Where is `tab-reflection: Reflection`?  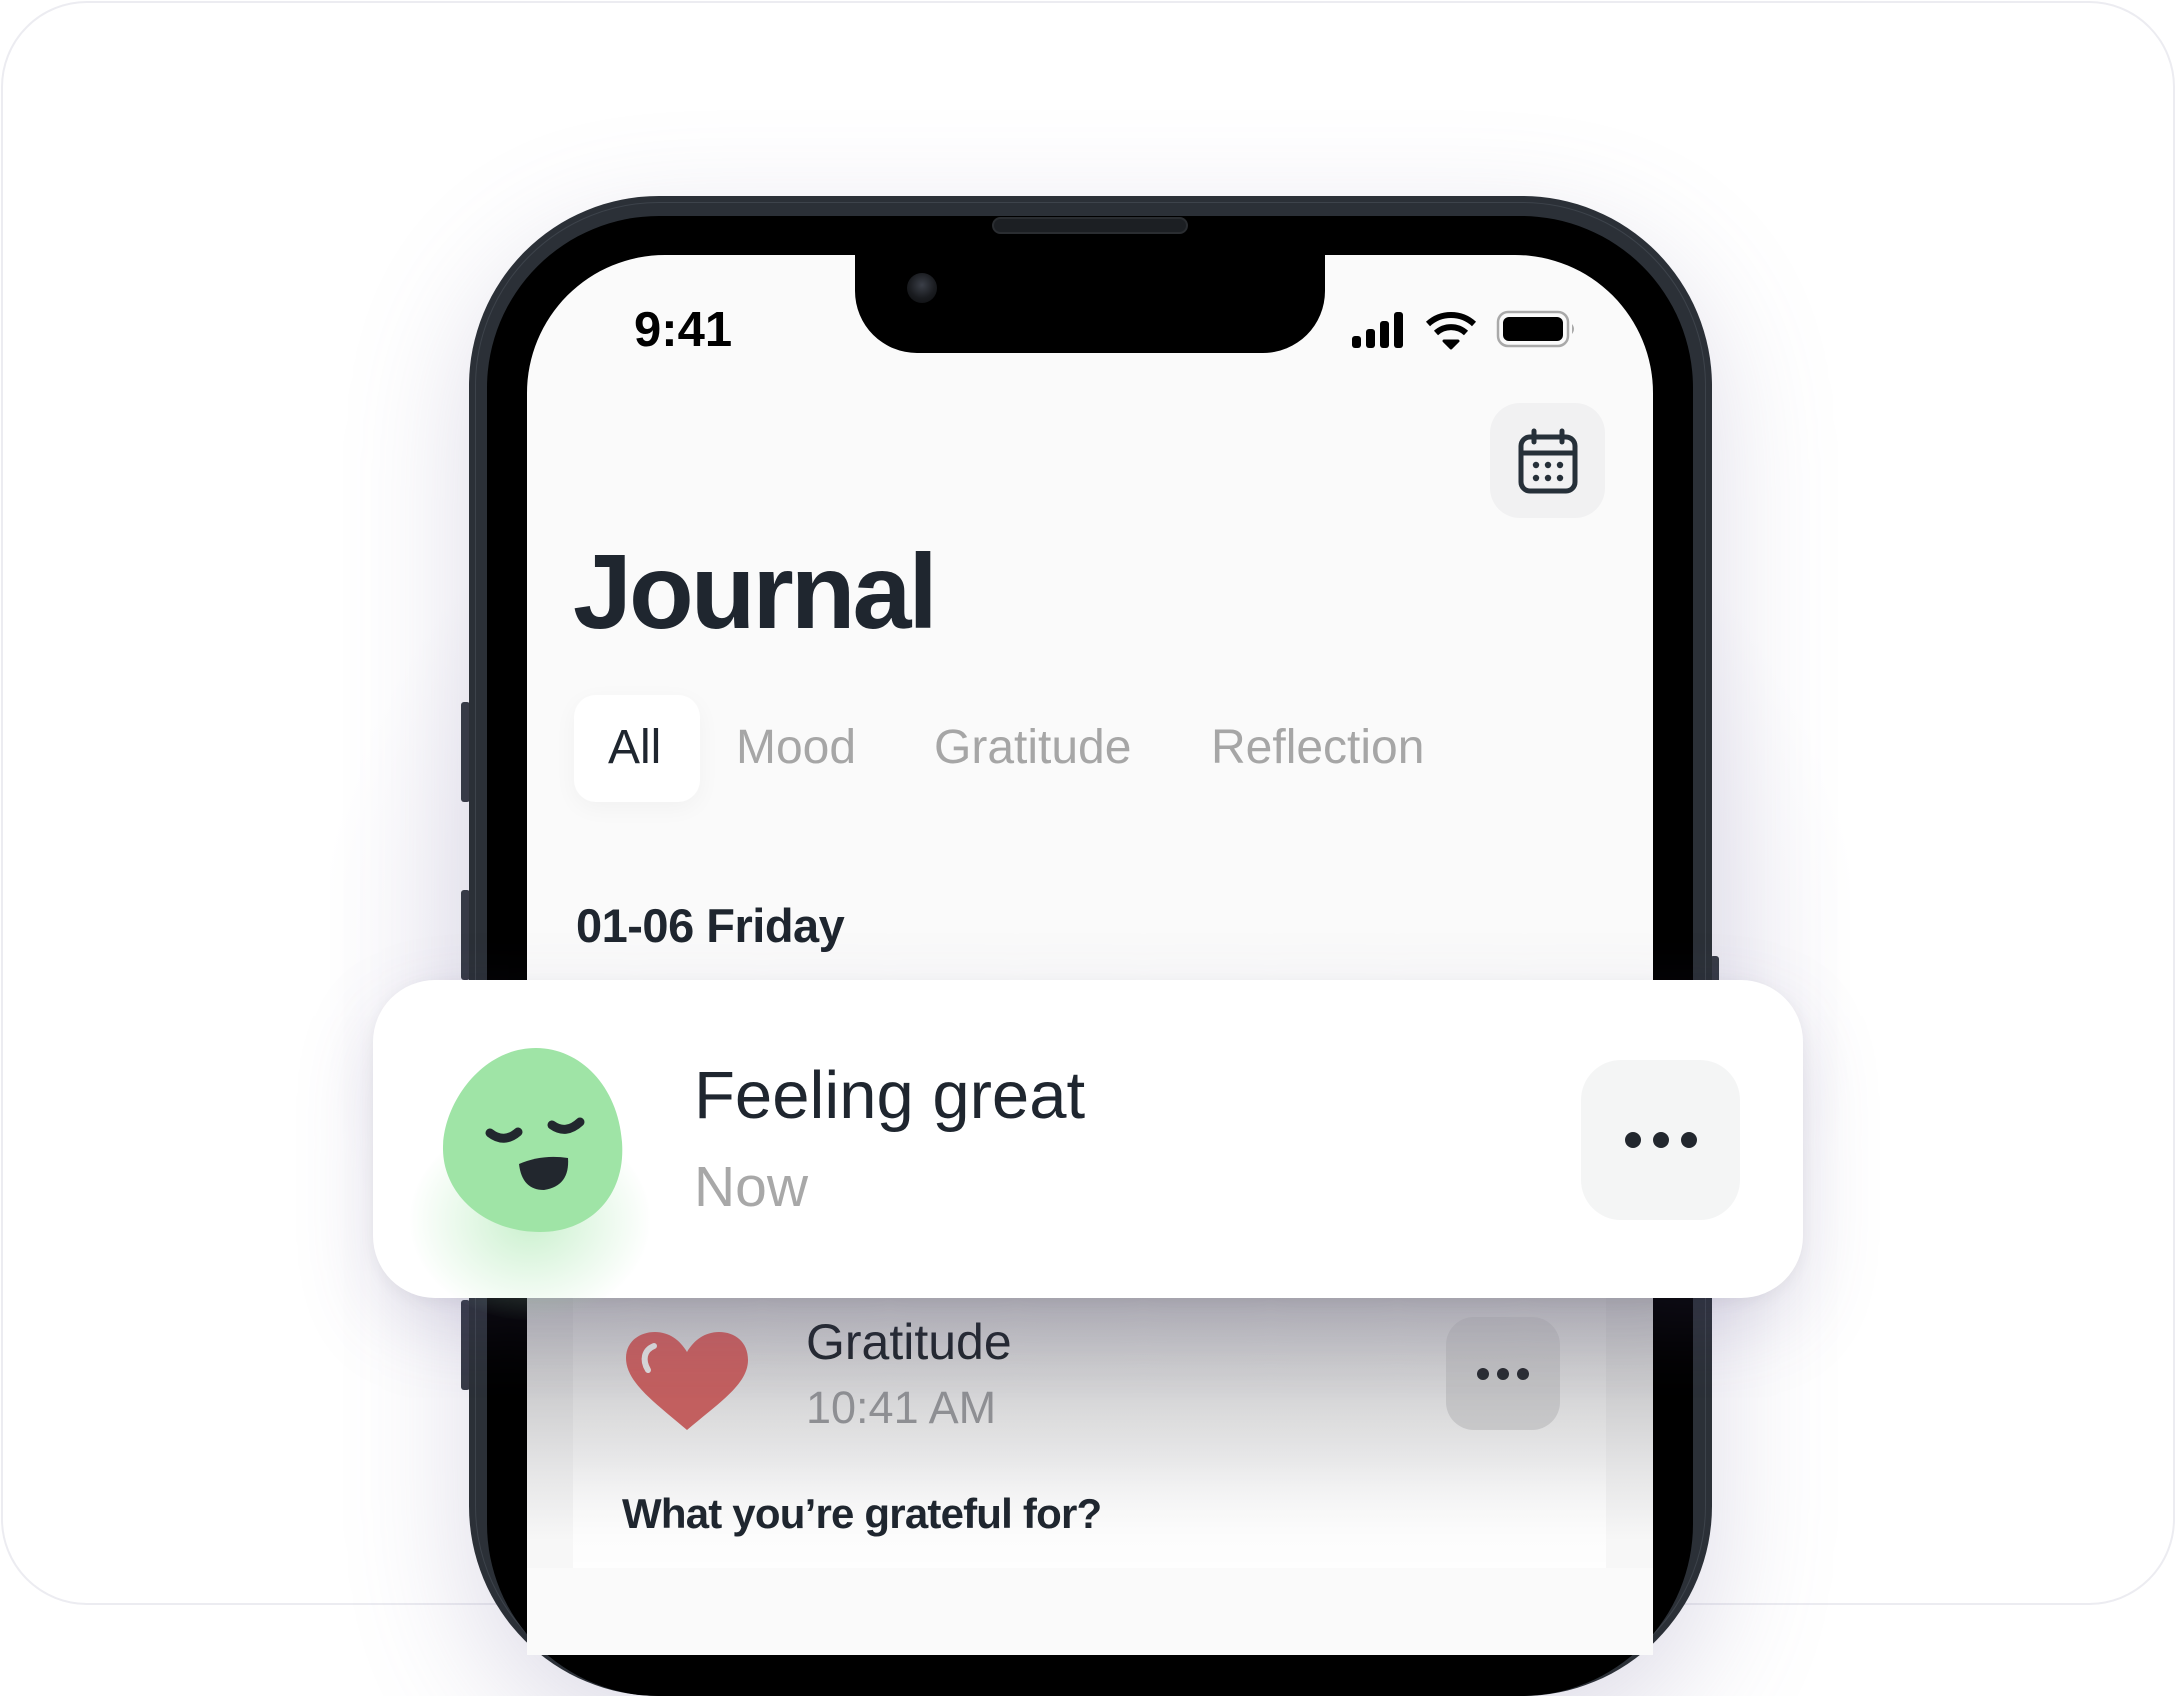 tab-reflection: Reflection is located at coordinates (1317, 747).